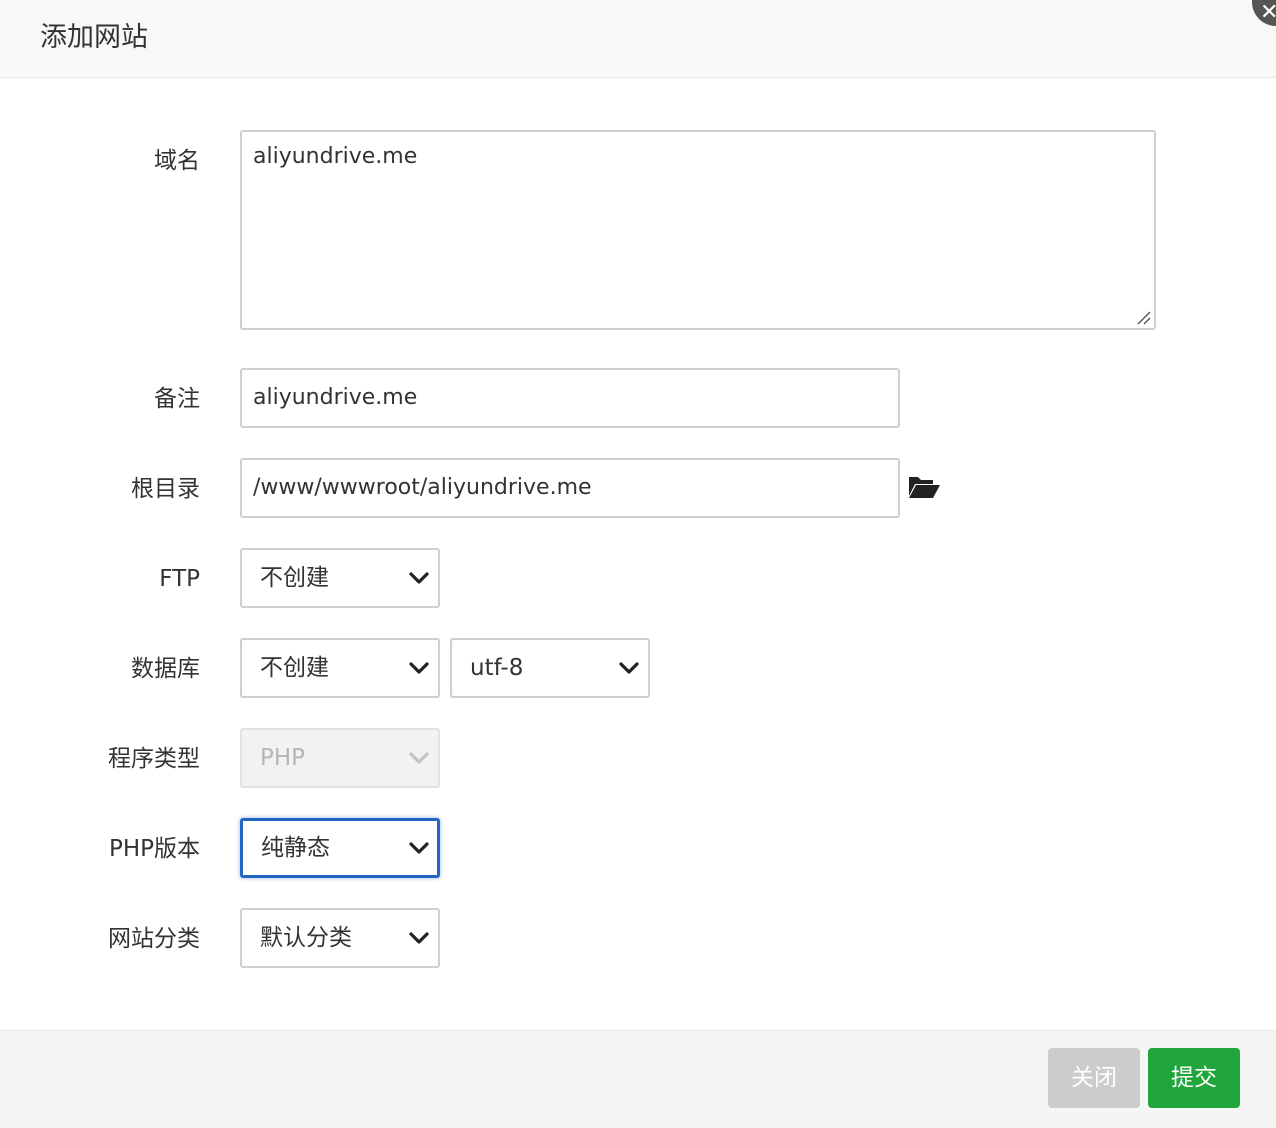 The width and height of the screenshot is (1276, 1128). Describe the element at coordinates (179, 579) in the screenshot. I see `ftp-label: FTP` at that location.